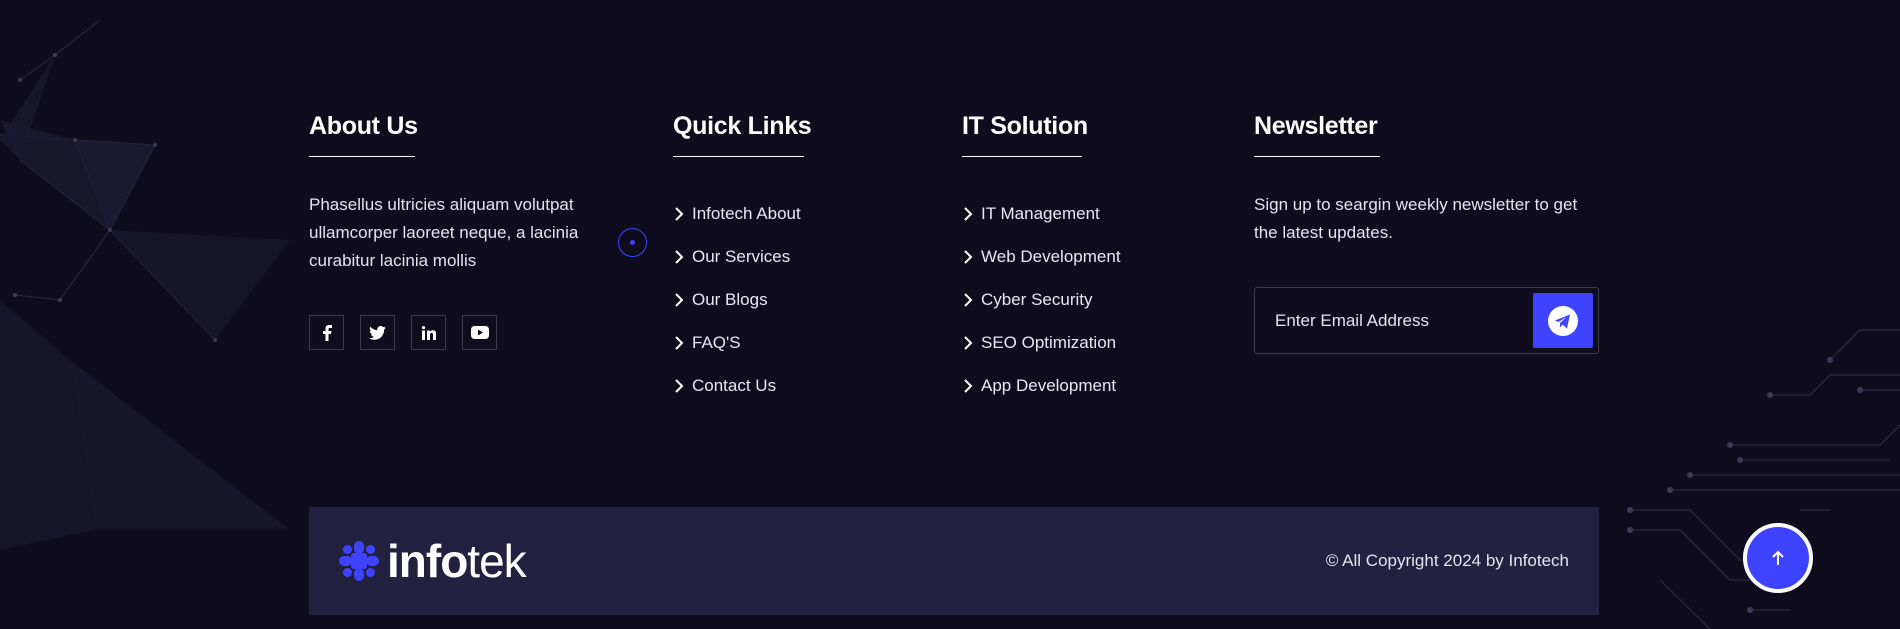  I want to click on paper-plane-icon, so click(1563, 320).